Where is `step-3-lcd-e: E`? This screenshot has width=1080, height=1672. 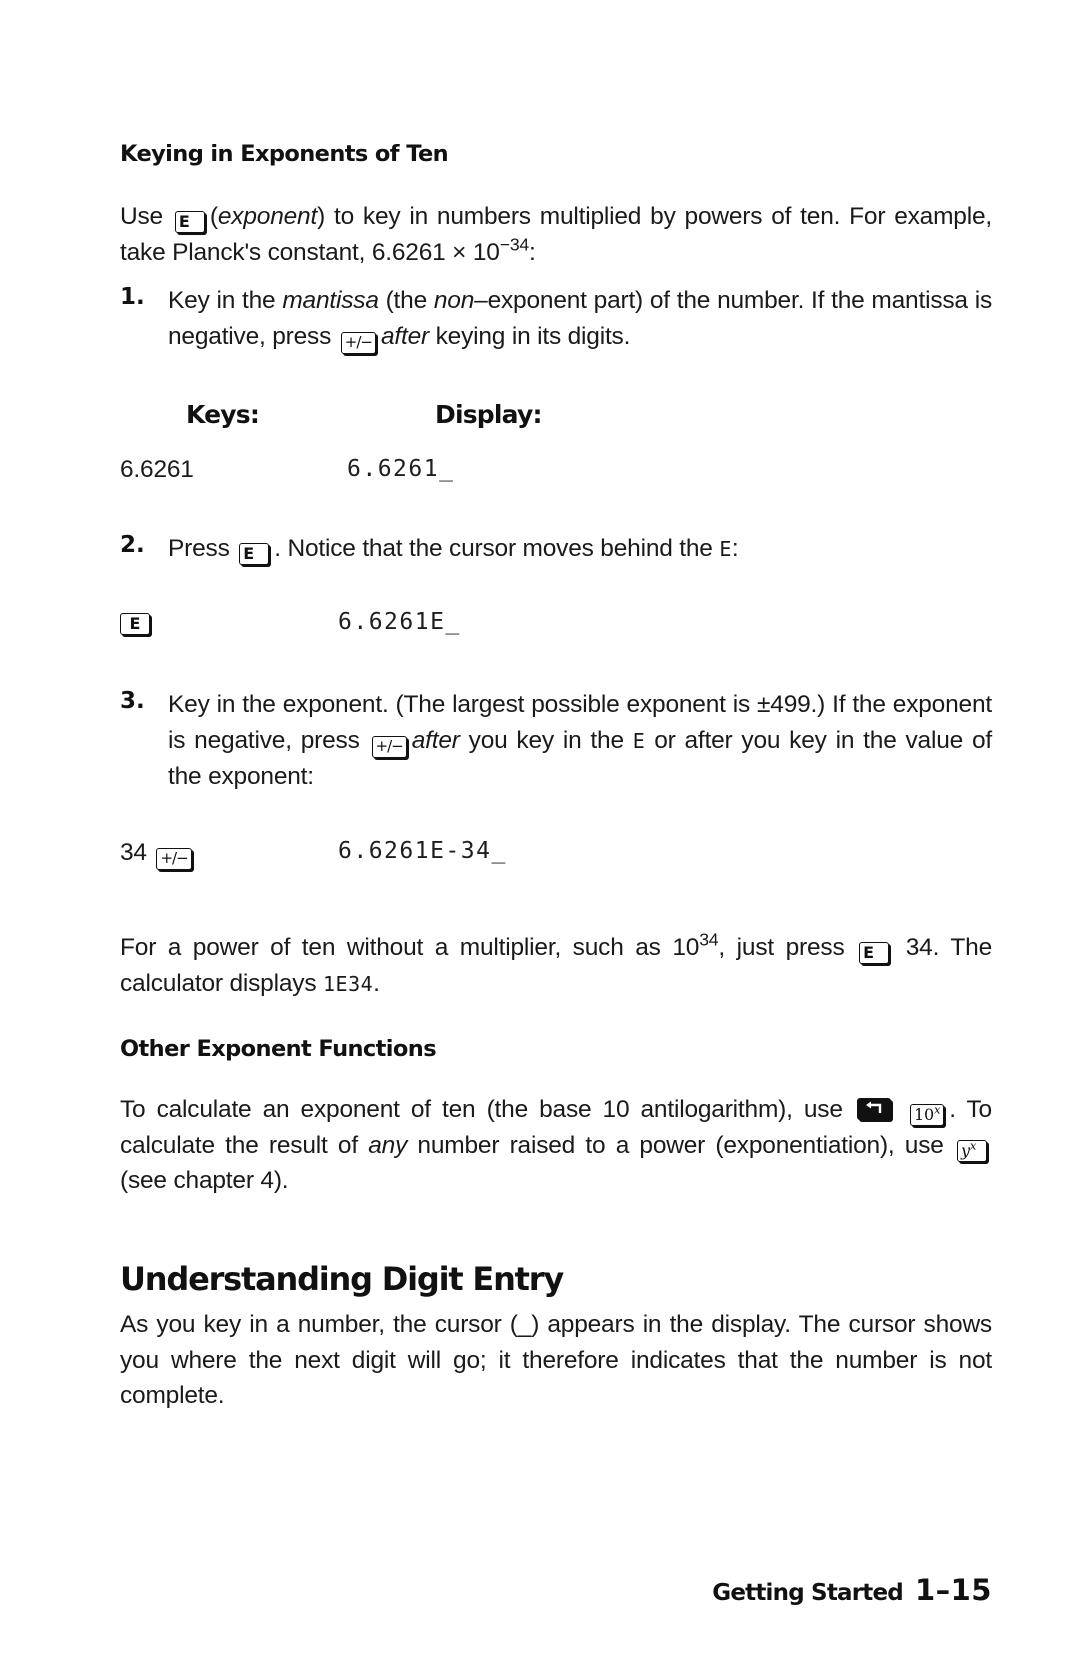
step-3-lcd-e: E is located at coordinates (639, 740).